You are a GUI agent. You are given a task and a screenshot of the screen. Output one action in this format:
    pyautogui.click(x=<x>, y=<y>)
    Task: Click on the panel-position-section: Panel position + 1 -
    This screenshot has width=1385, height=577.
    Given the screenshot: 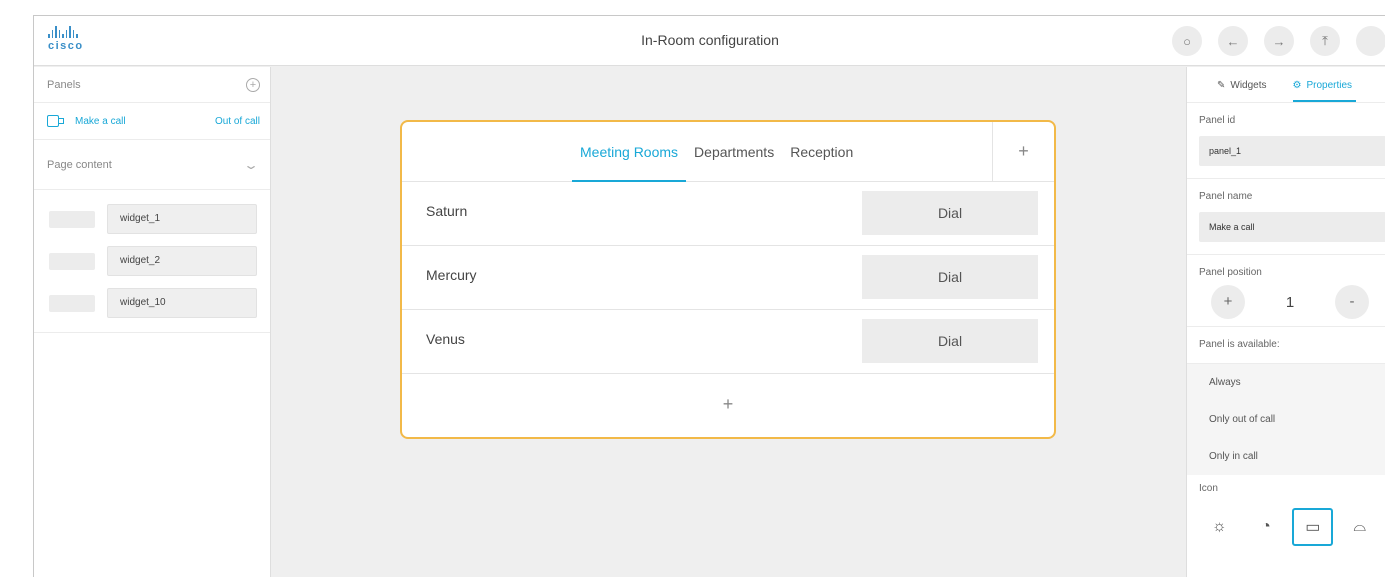 What is the action you would take?
    pyautogui.click(x=1286, y=291)
    